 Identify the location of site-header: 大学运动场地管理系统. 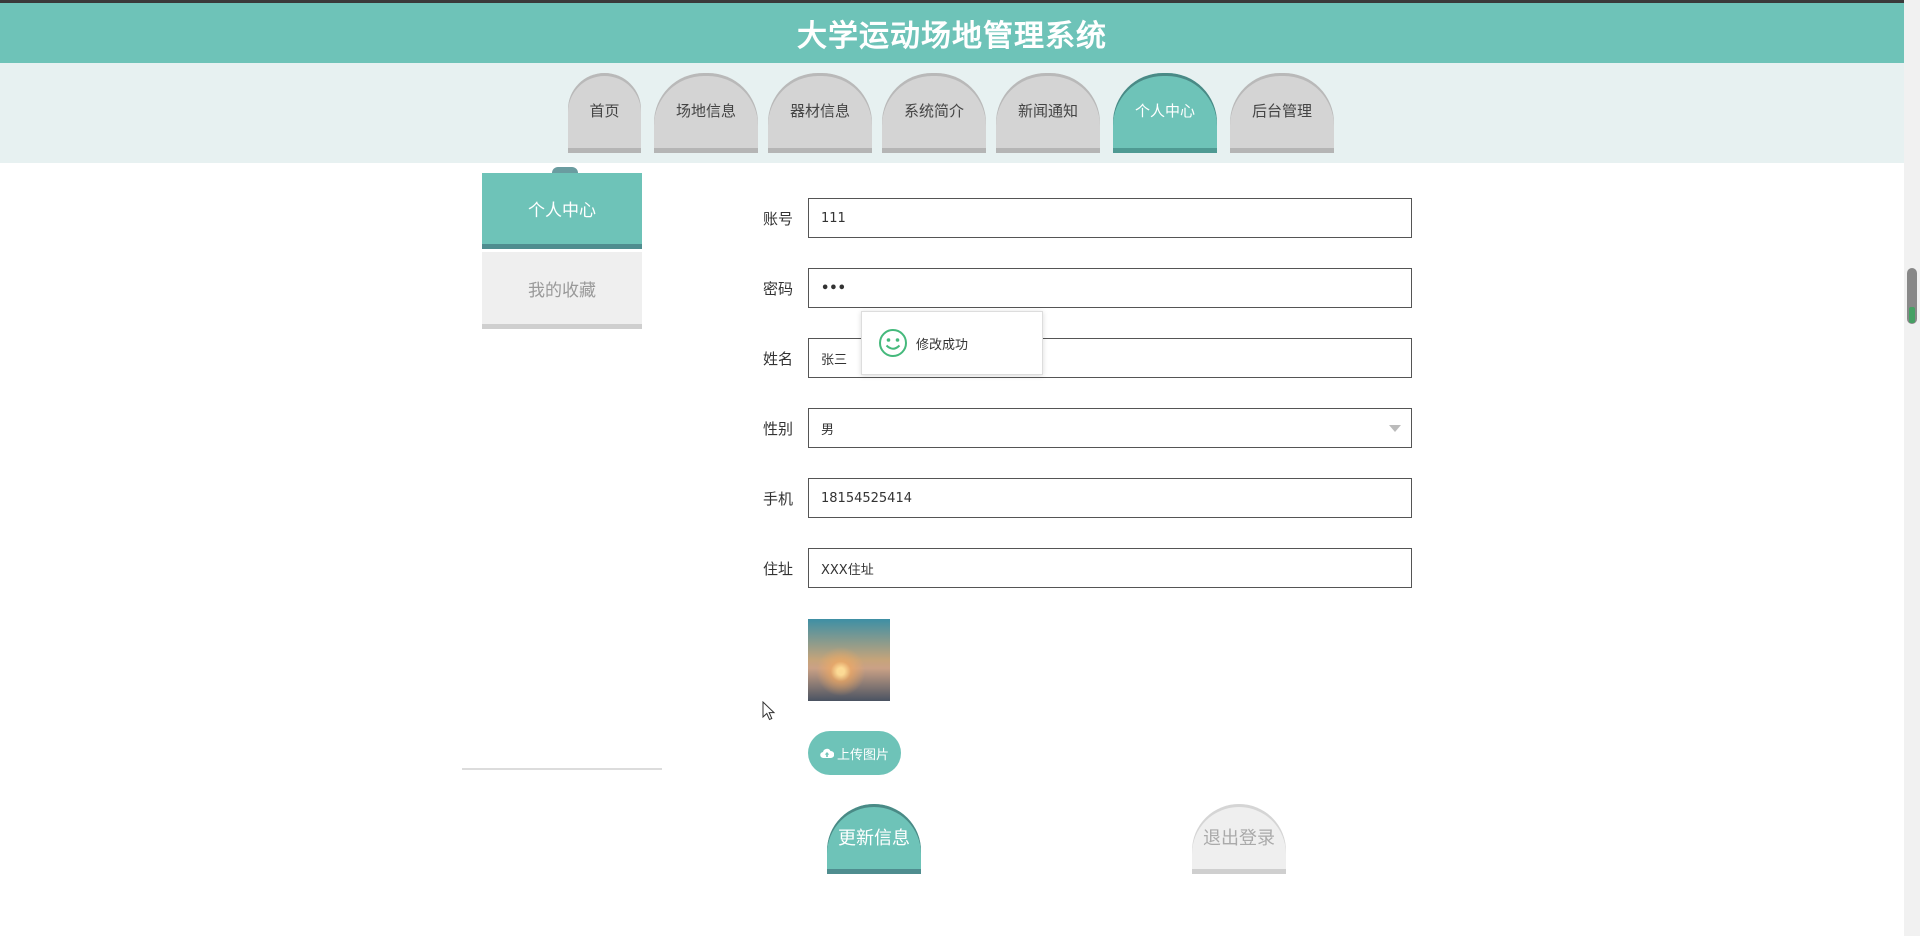
(952, 33).